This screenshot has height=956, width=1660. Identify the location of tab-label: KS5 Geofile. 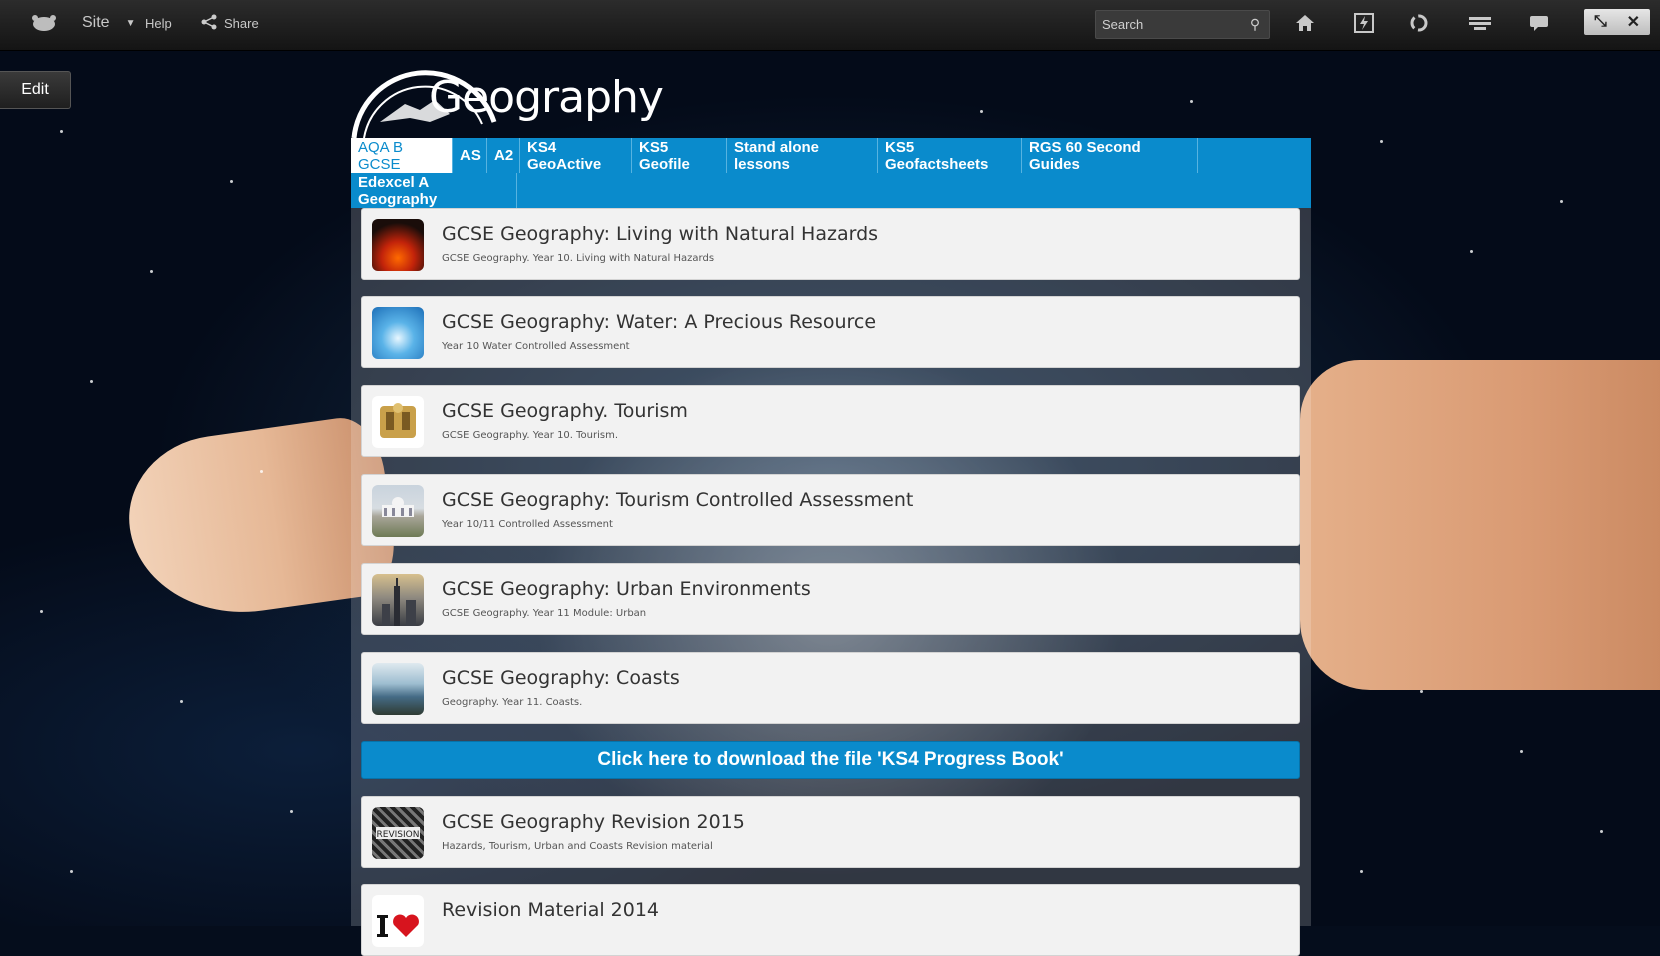
(664, 155).